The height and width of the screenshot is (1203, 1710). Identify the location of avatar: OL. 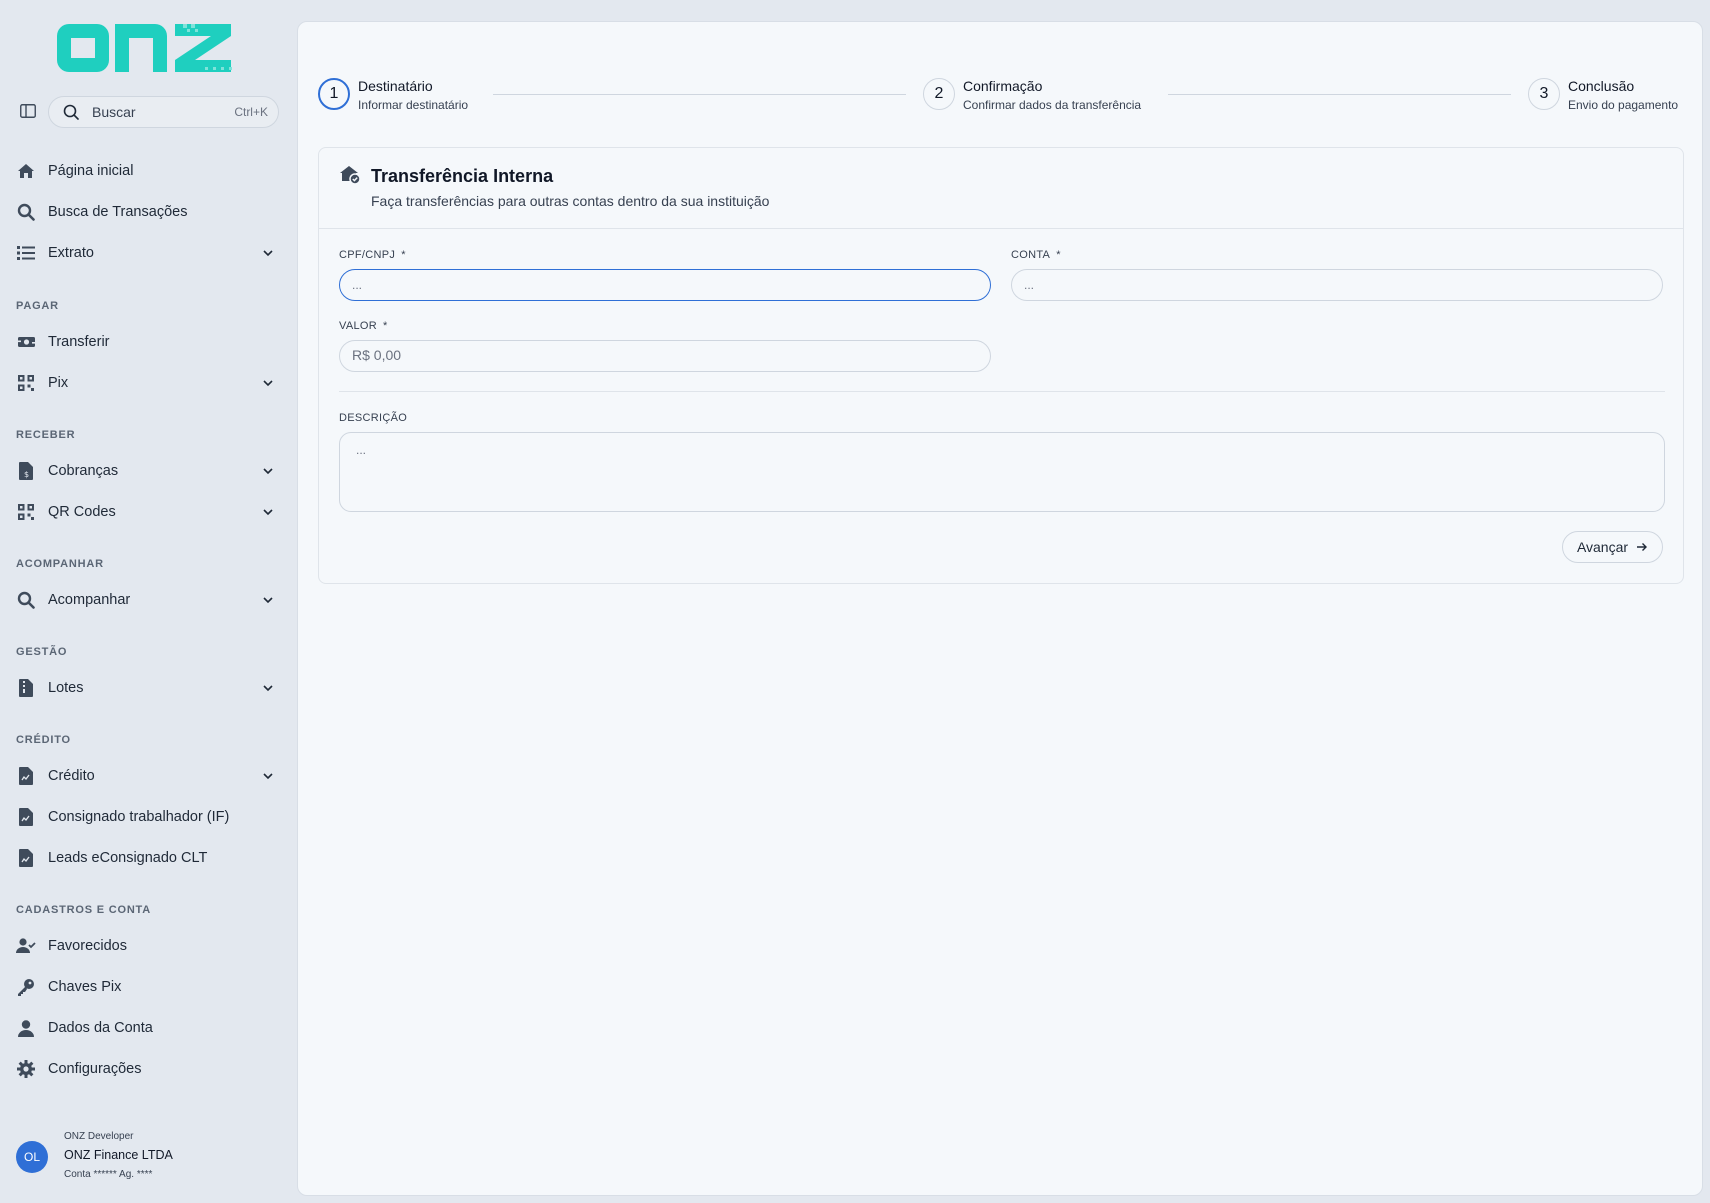
(32, 1157).